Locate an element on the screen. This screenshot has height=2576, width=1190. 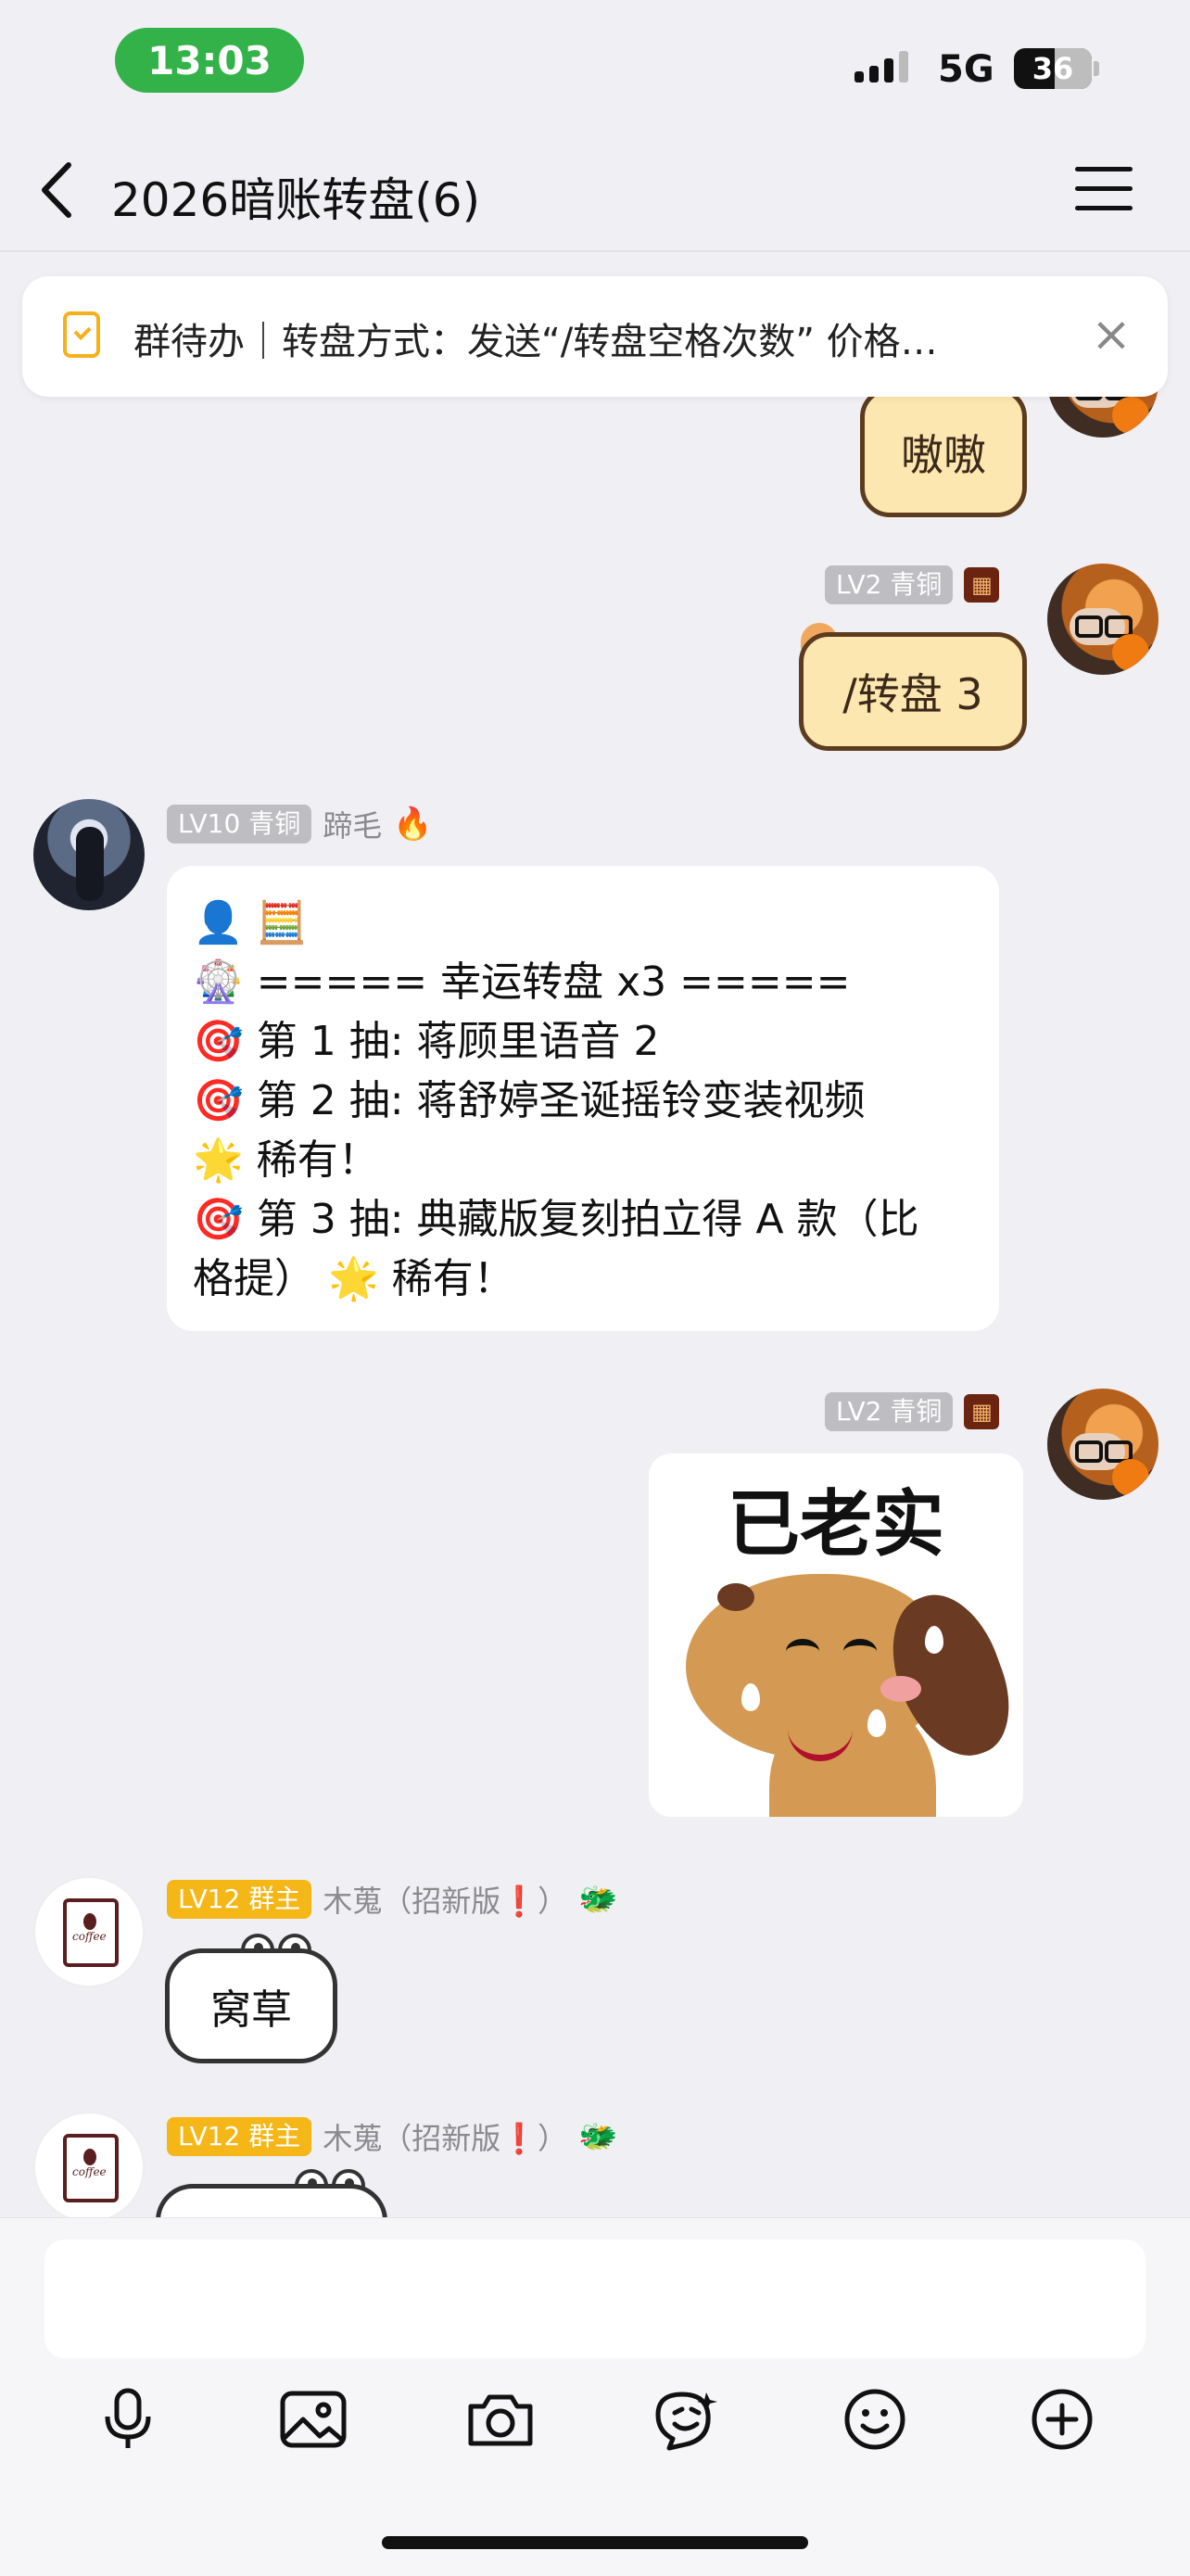
plus-icon is located at coordinates (1062, 2419).